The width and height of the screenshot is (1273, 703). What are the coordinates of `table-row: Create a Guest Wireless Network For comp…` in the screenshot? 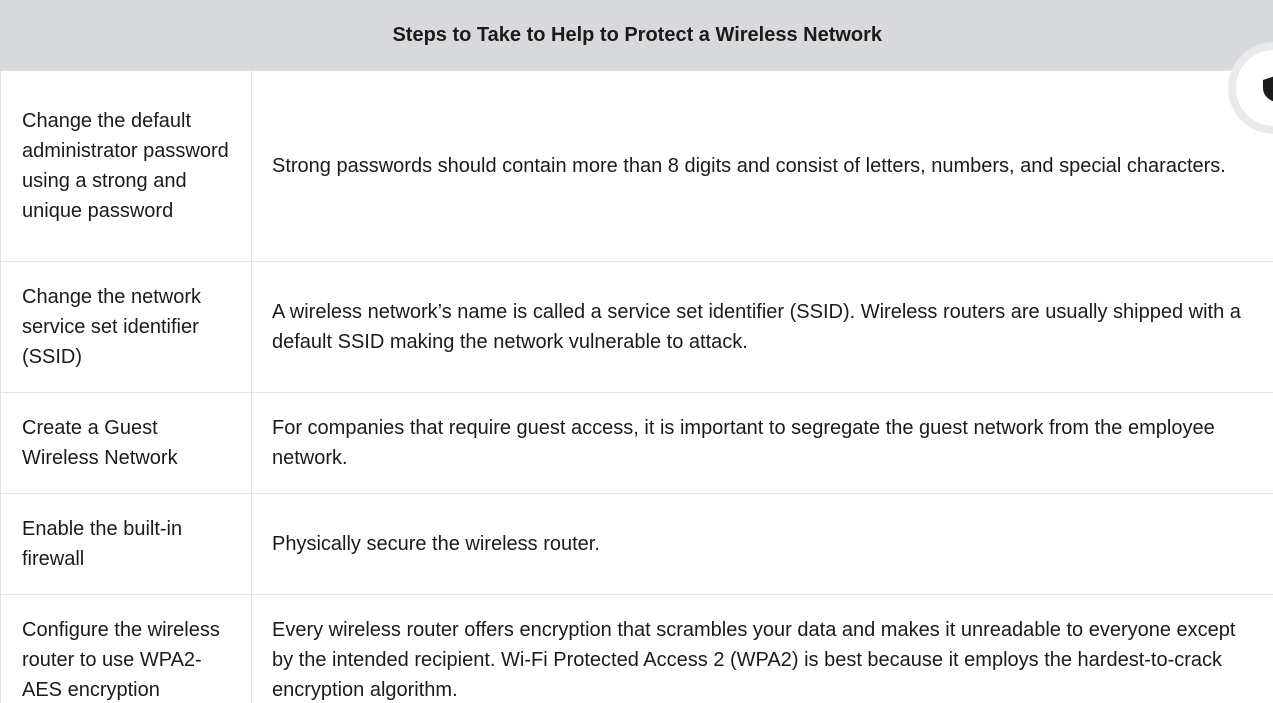 It's located at (636, 443).